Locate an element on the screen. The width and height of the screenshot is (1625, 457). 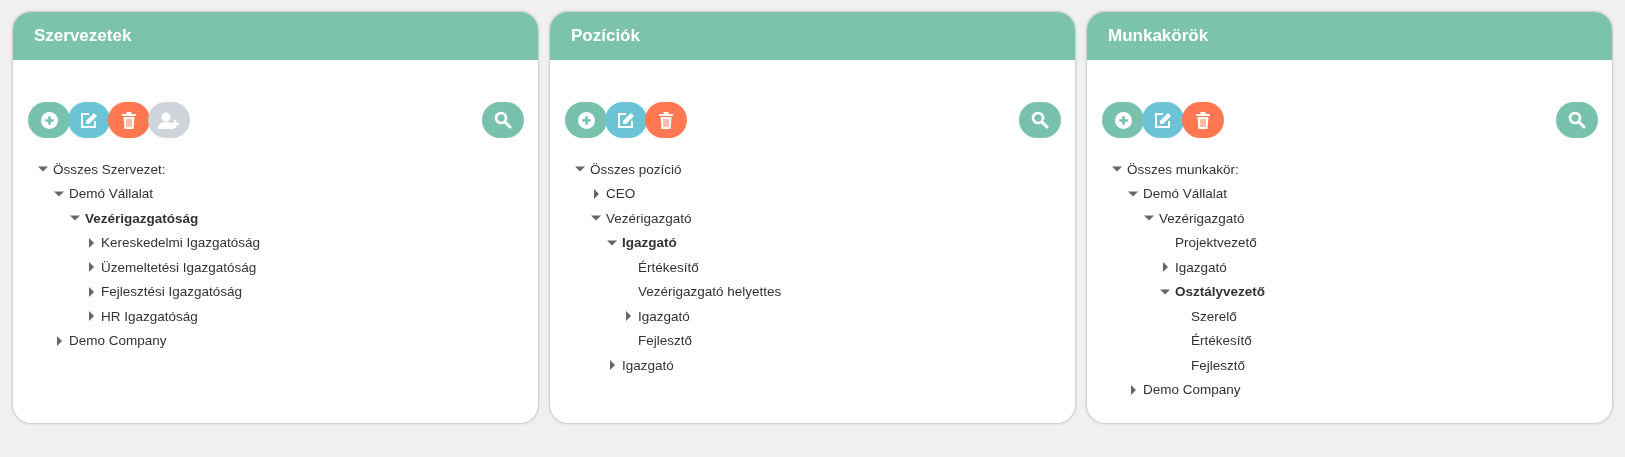
tree-item: Fejlesztési Igazgatóság is located at coordinates (172, 292).